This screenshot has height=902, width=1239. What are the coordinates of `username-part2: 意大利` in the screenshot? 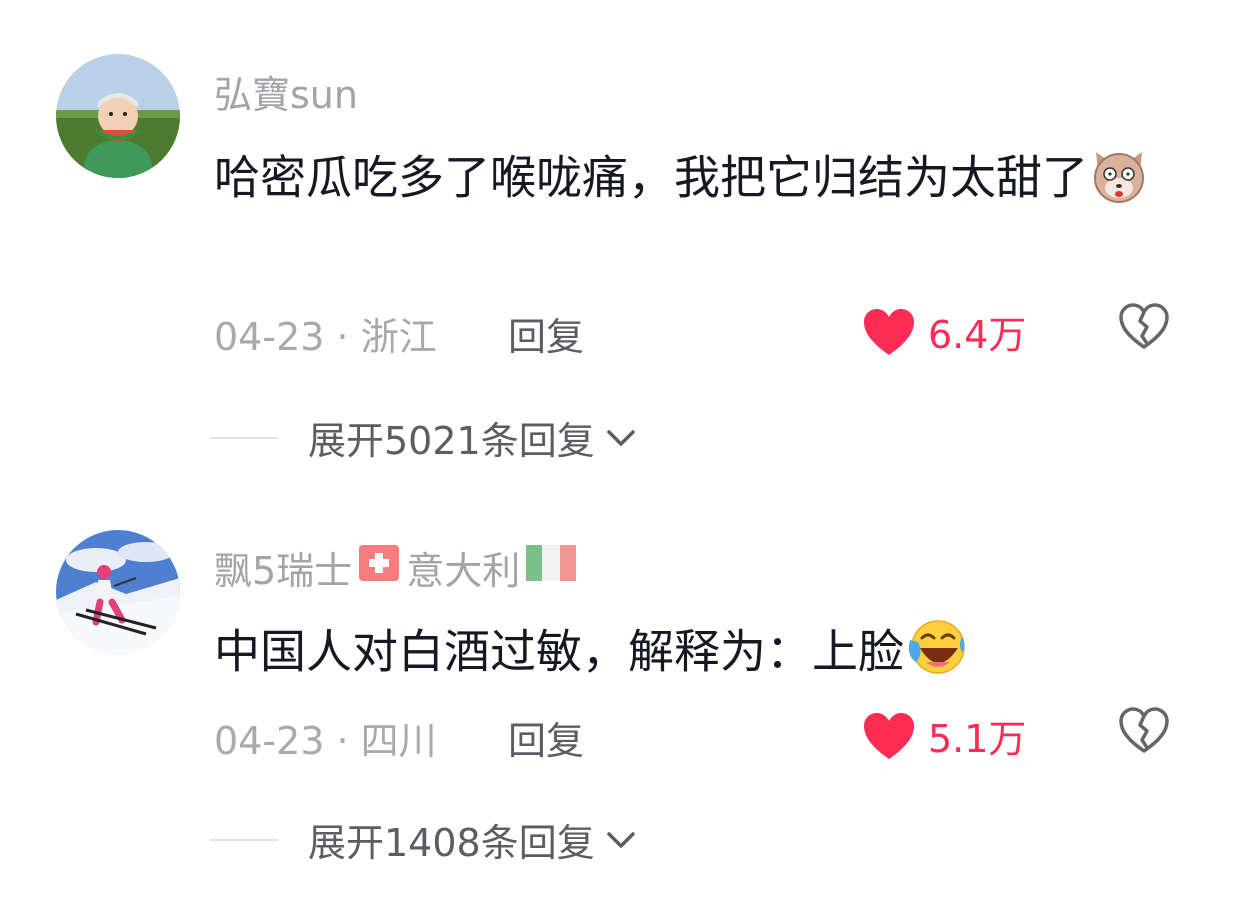 It's located at (463, 571).